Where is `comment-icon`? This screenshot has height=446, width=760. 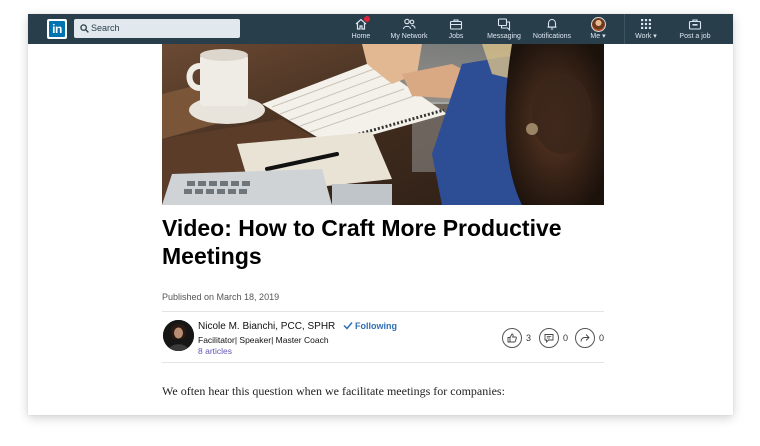 comment-icon is located at coordinates (549, 338).